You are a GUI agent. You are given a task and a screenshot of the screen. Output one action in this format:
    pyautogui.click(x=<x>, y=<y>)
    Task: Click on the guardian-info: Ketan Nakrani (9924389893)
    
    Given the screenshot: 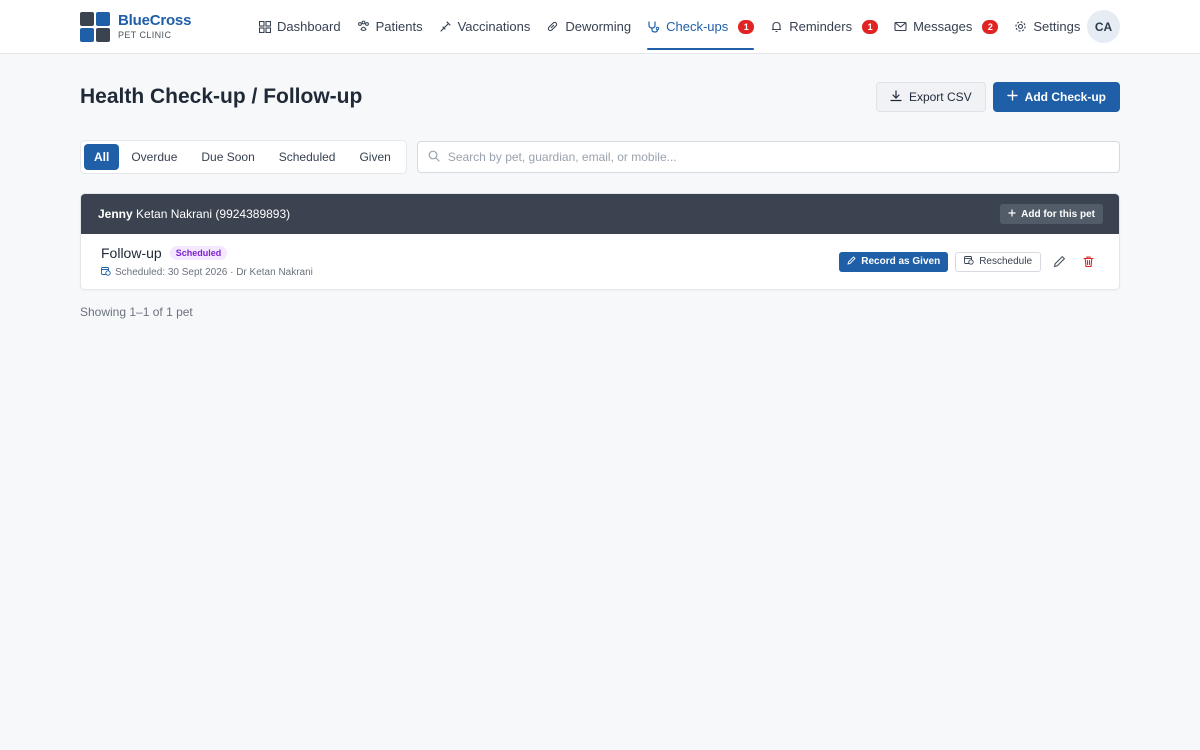 What is the action you would take?
    pyautogui.click(x=213, y=214)
    